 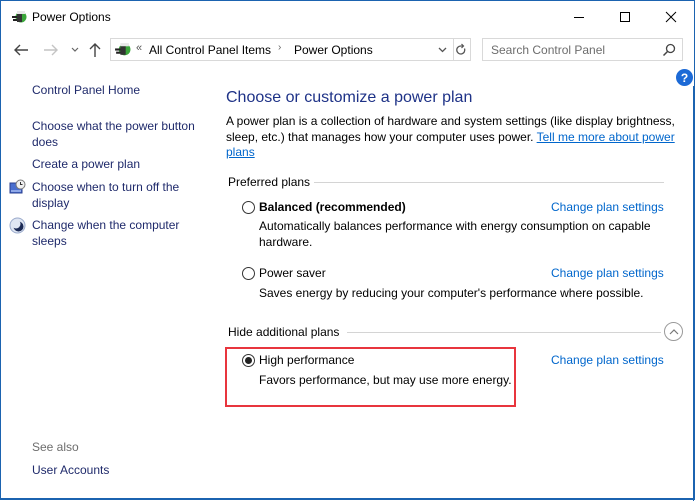 I want to click on maximize-icon, so click(x=625, y=17).